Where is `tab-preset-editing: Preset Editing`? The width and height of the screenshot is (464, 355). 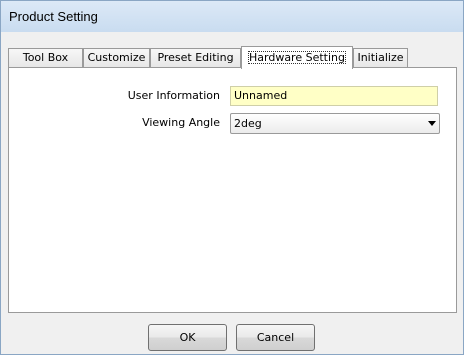 tab-preset-editing: Preset Editing is located at coordinates (195, 58).